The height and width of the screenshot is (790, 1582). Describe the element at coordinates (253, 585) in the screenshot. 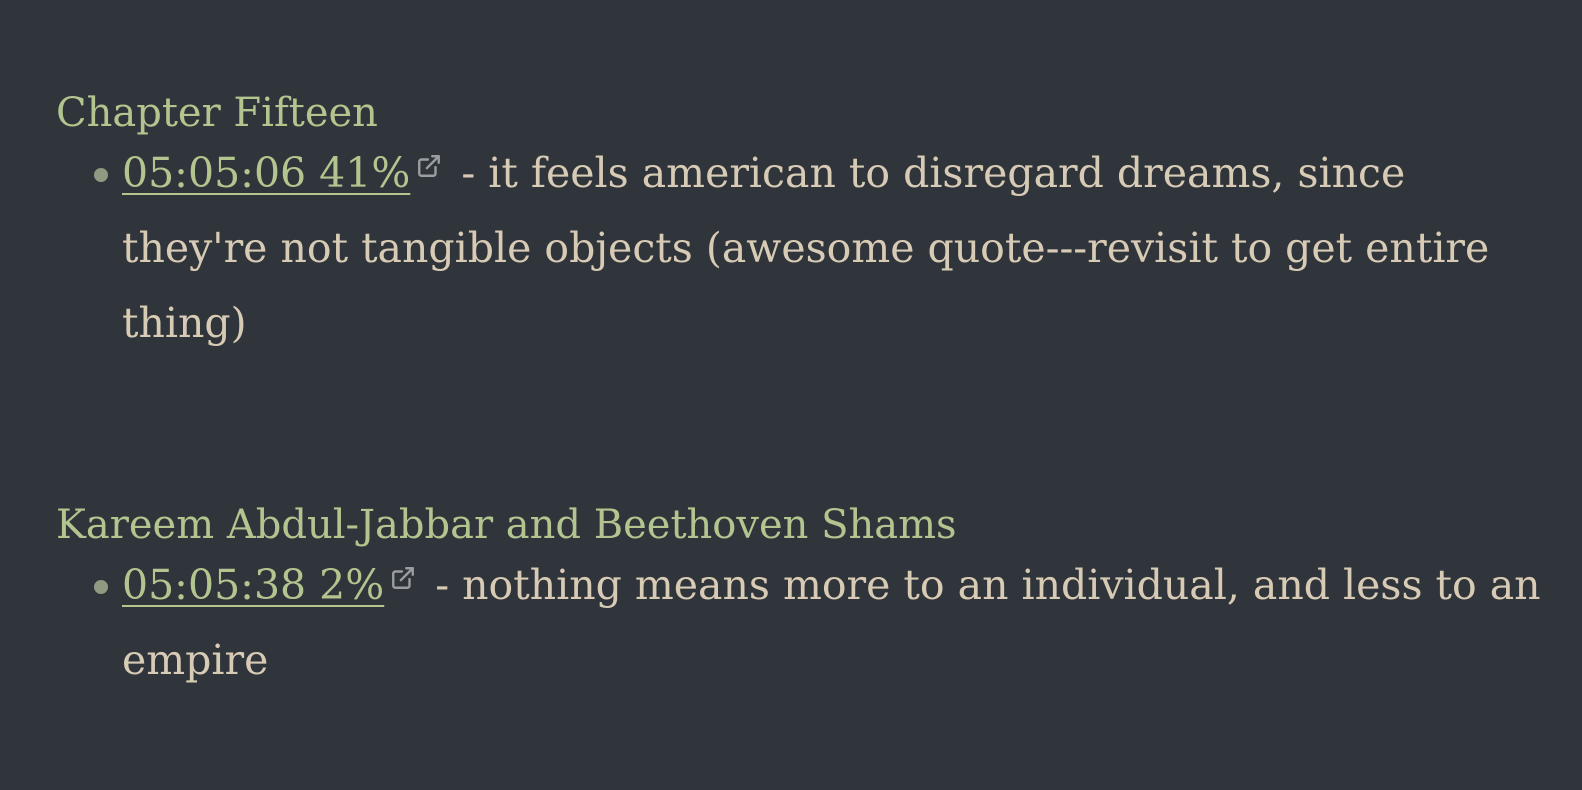

I see `timestamp-link: 05:05:38 2%` at that location.